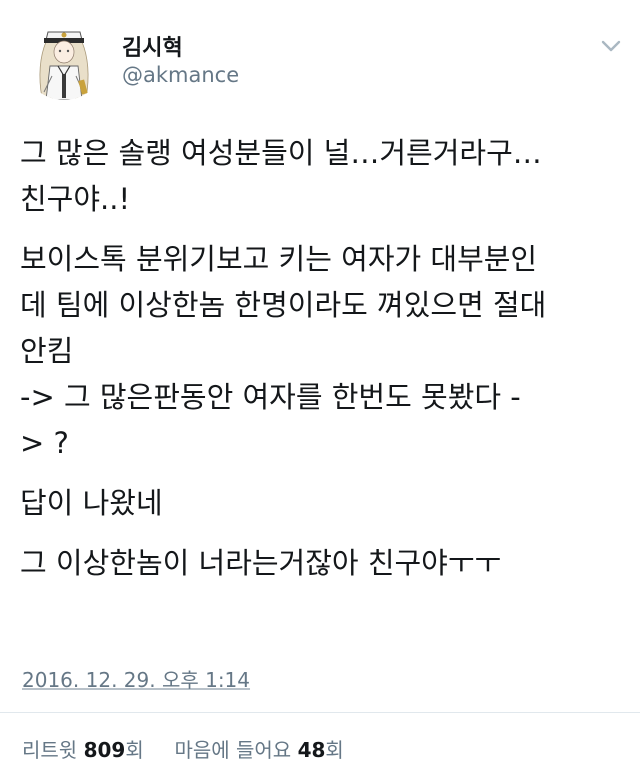 This screenshot has height=772, width=640. What do you see at coordinates (334, 750) in the screenshot?
I see `like-unit: 회` at bounding box center [334, 750].